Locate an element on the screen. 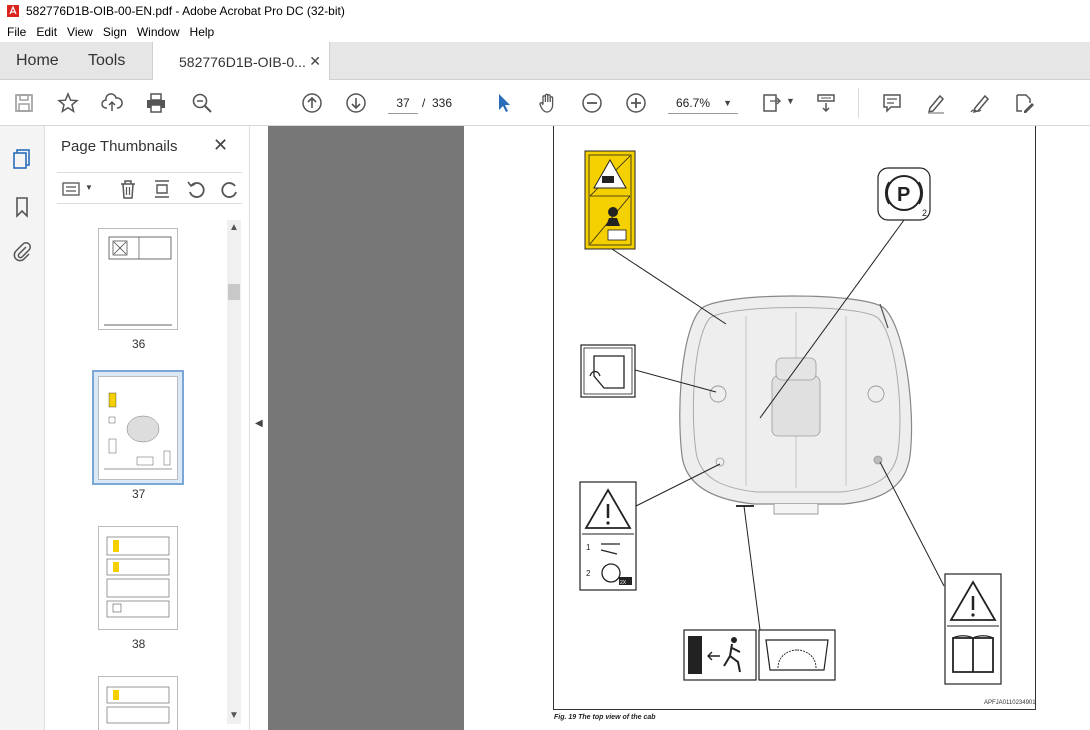  tab-home: Home is located at coordinates (37, 61).